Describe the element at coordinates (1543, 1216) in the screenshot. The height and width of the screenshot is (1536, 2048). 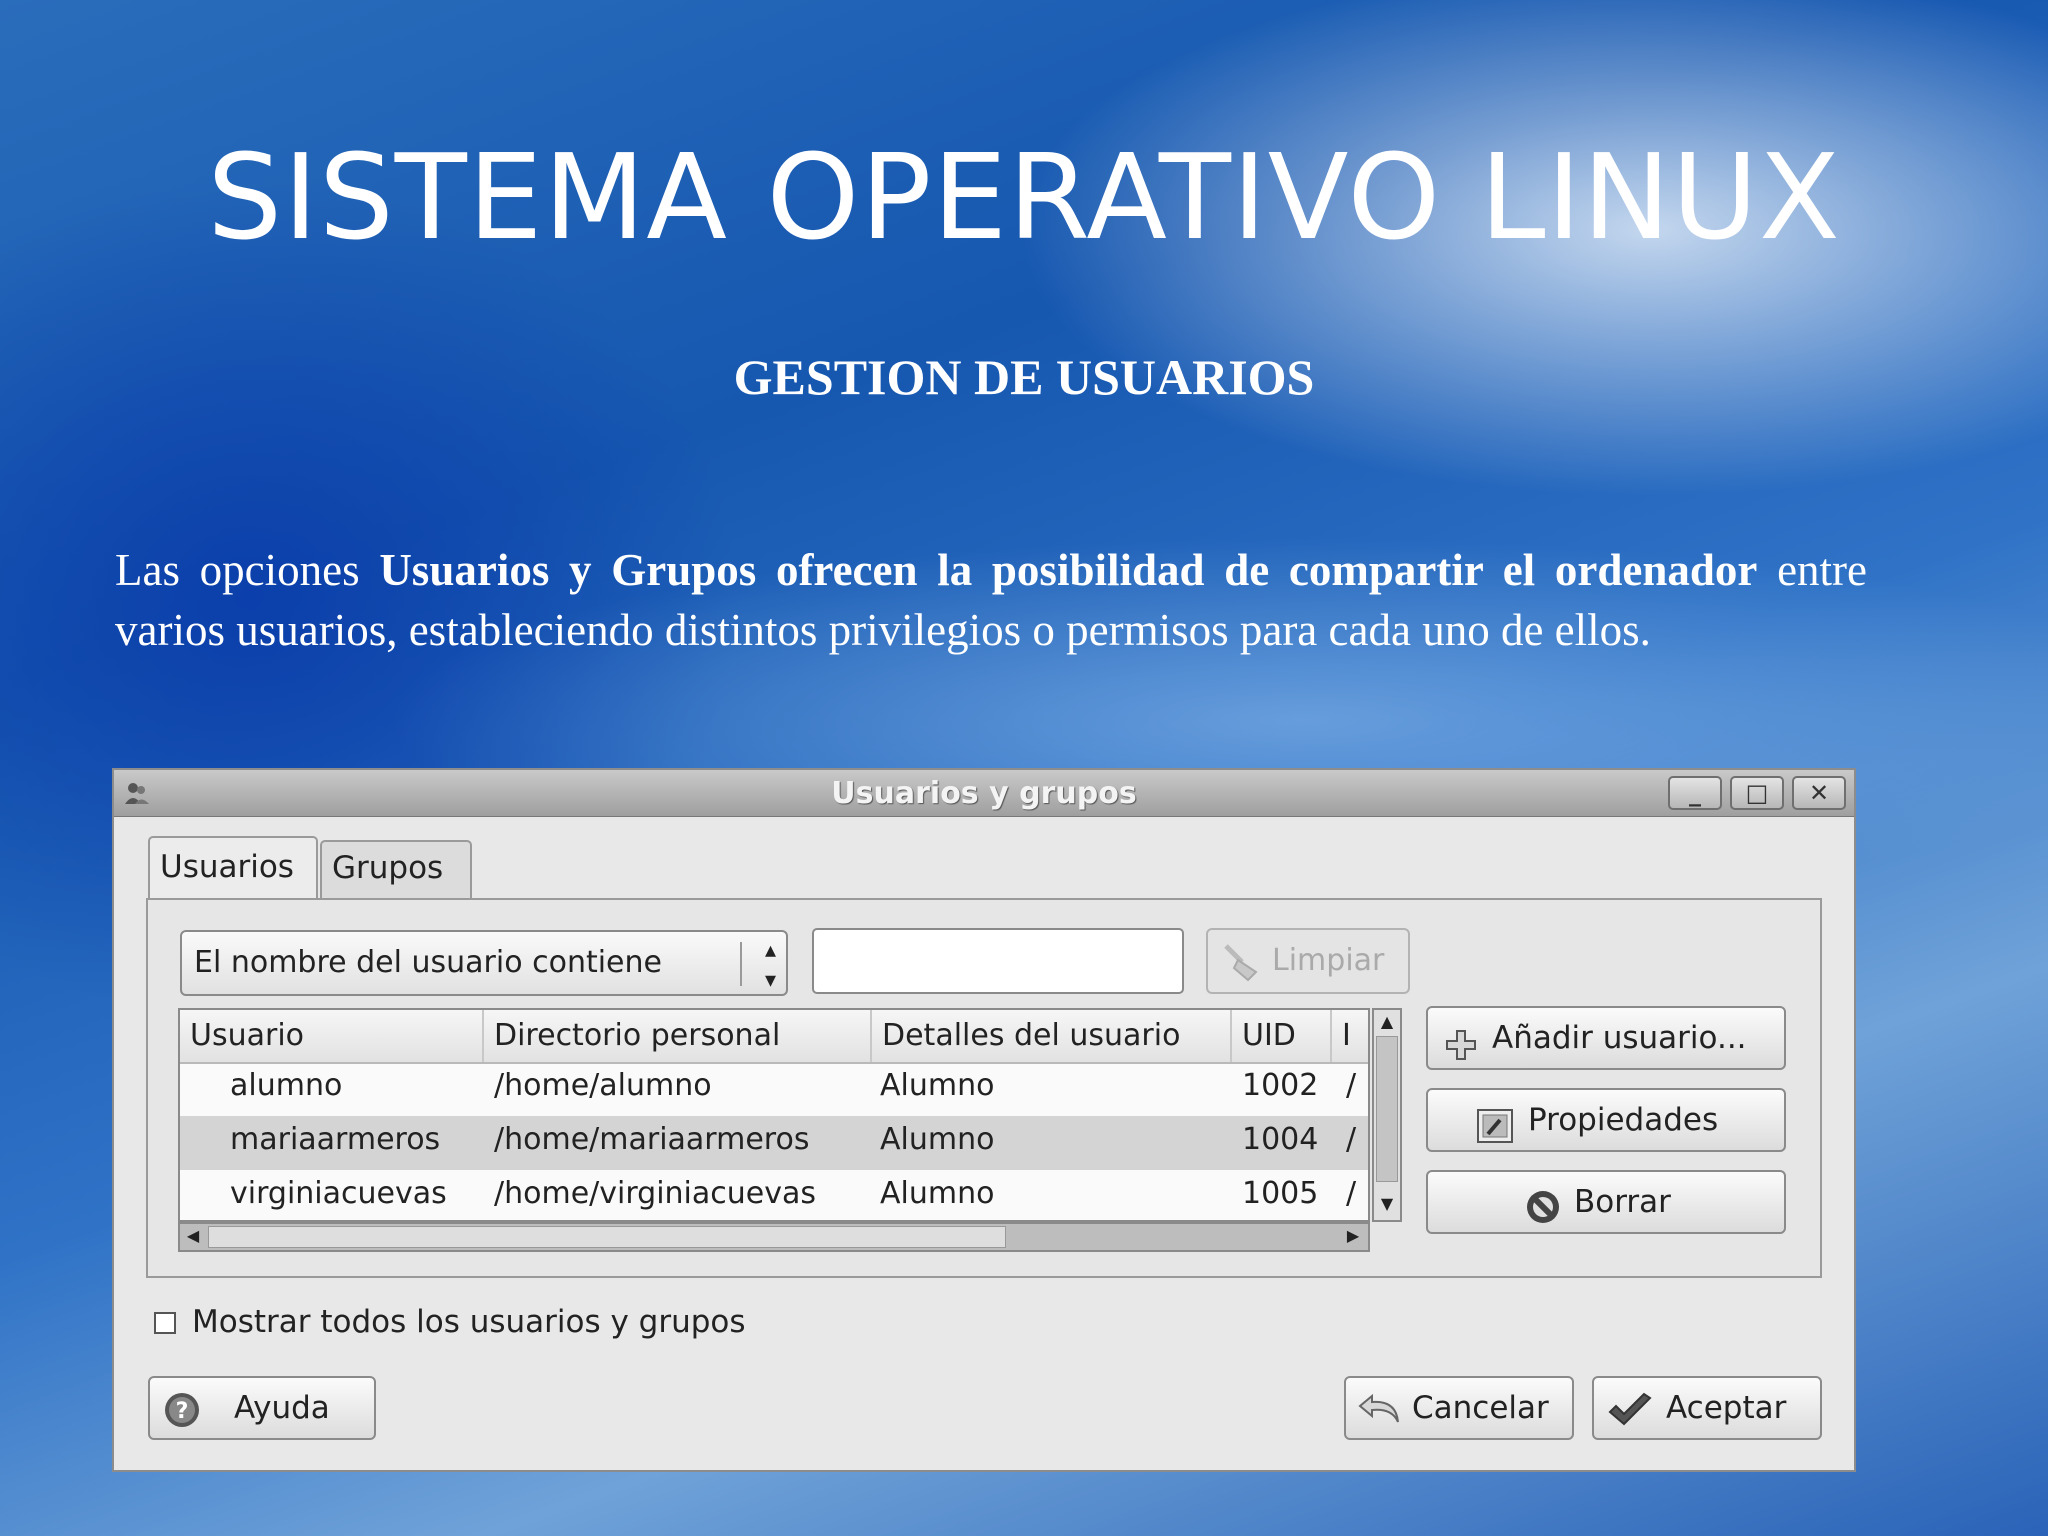
I see `delete-forbidden-icon` at that location.